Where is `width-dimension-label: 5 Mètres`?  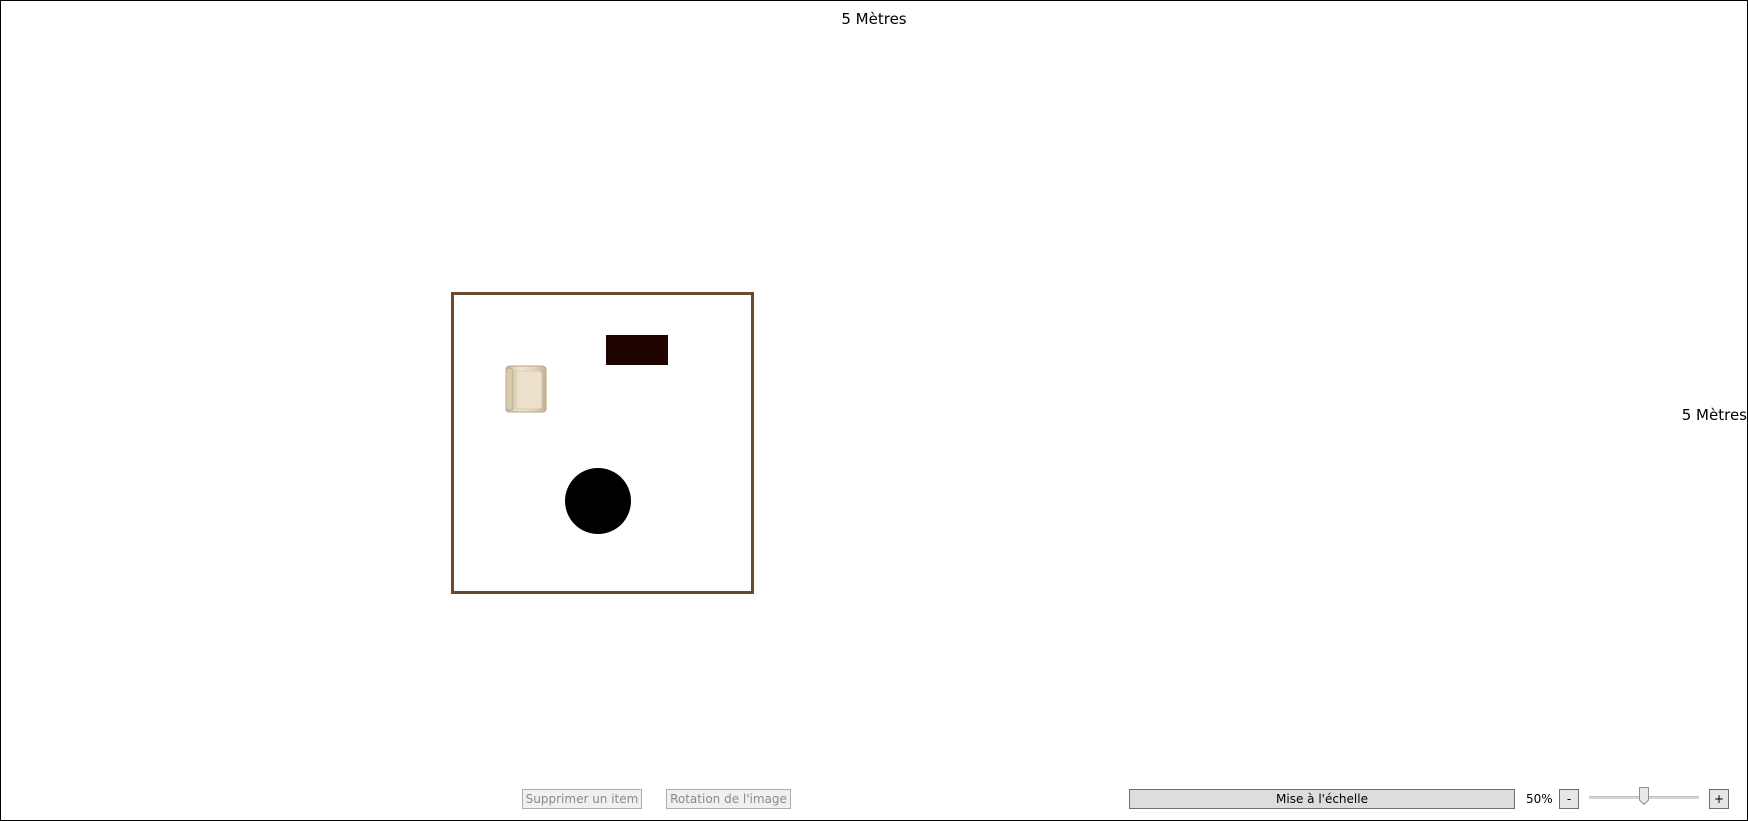
width-dimension-label: 5 Mètres is located at coordinates (874, 19).